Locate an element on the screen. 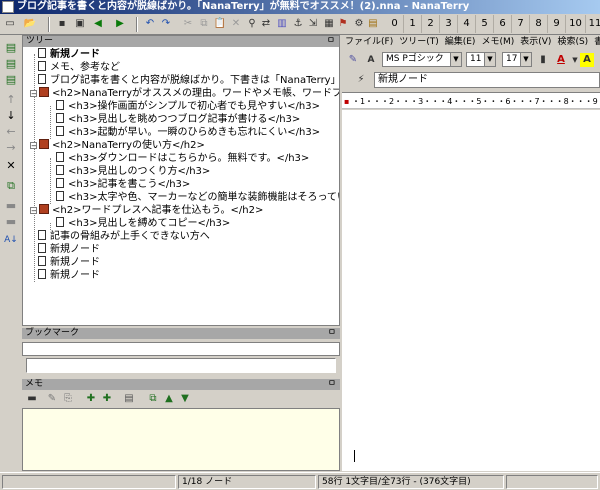  menu-file: ファイル(F) is located at coordinates (369, 42).